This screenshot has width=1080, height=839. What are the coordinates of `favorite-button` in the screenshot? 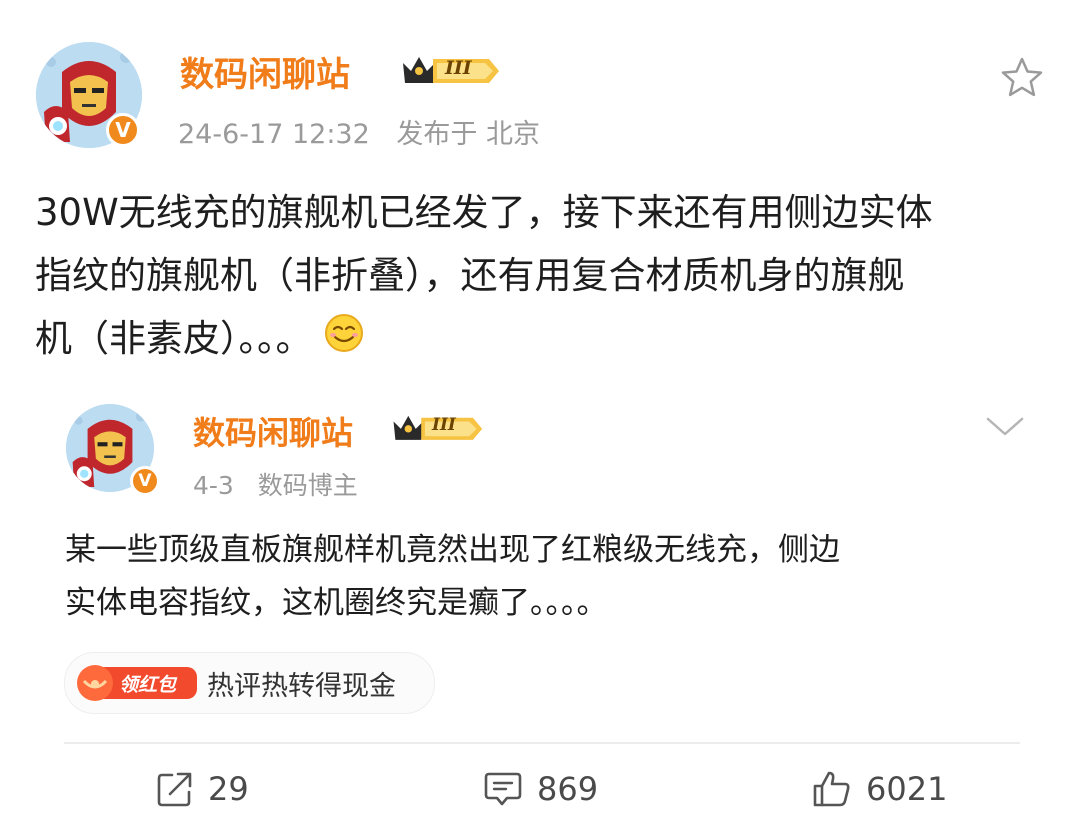 It's located at (1022, 77).